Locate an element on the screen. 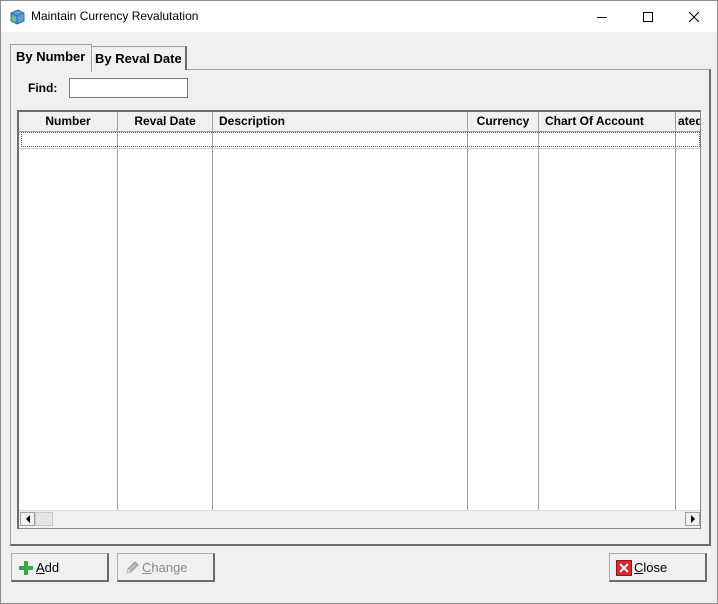  title-bar: Maintain Currency Revalutation is located at coordinates (359, 16).